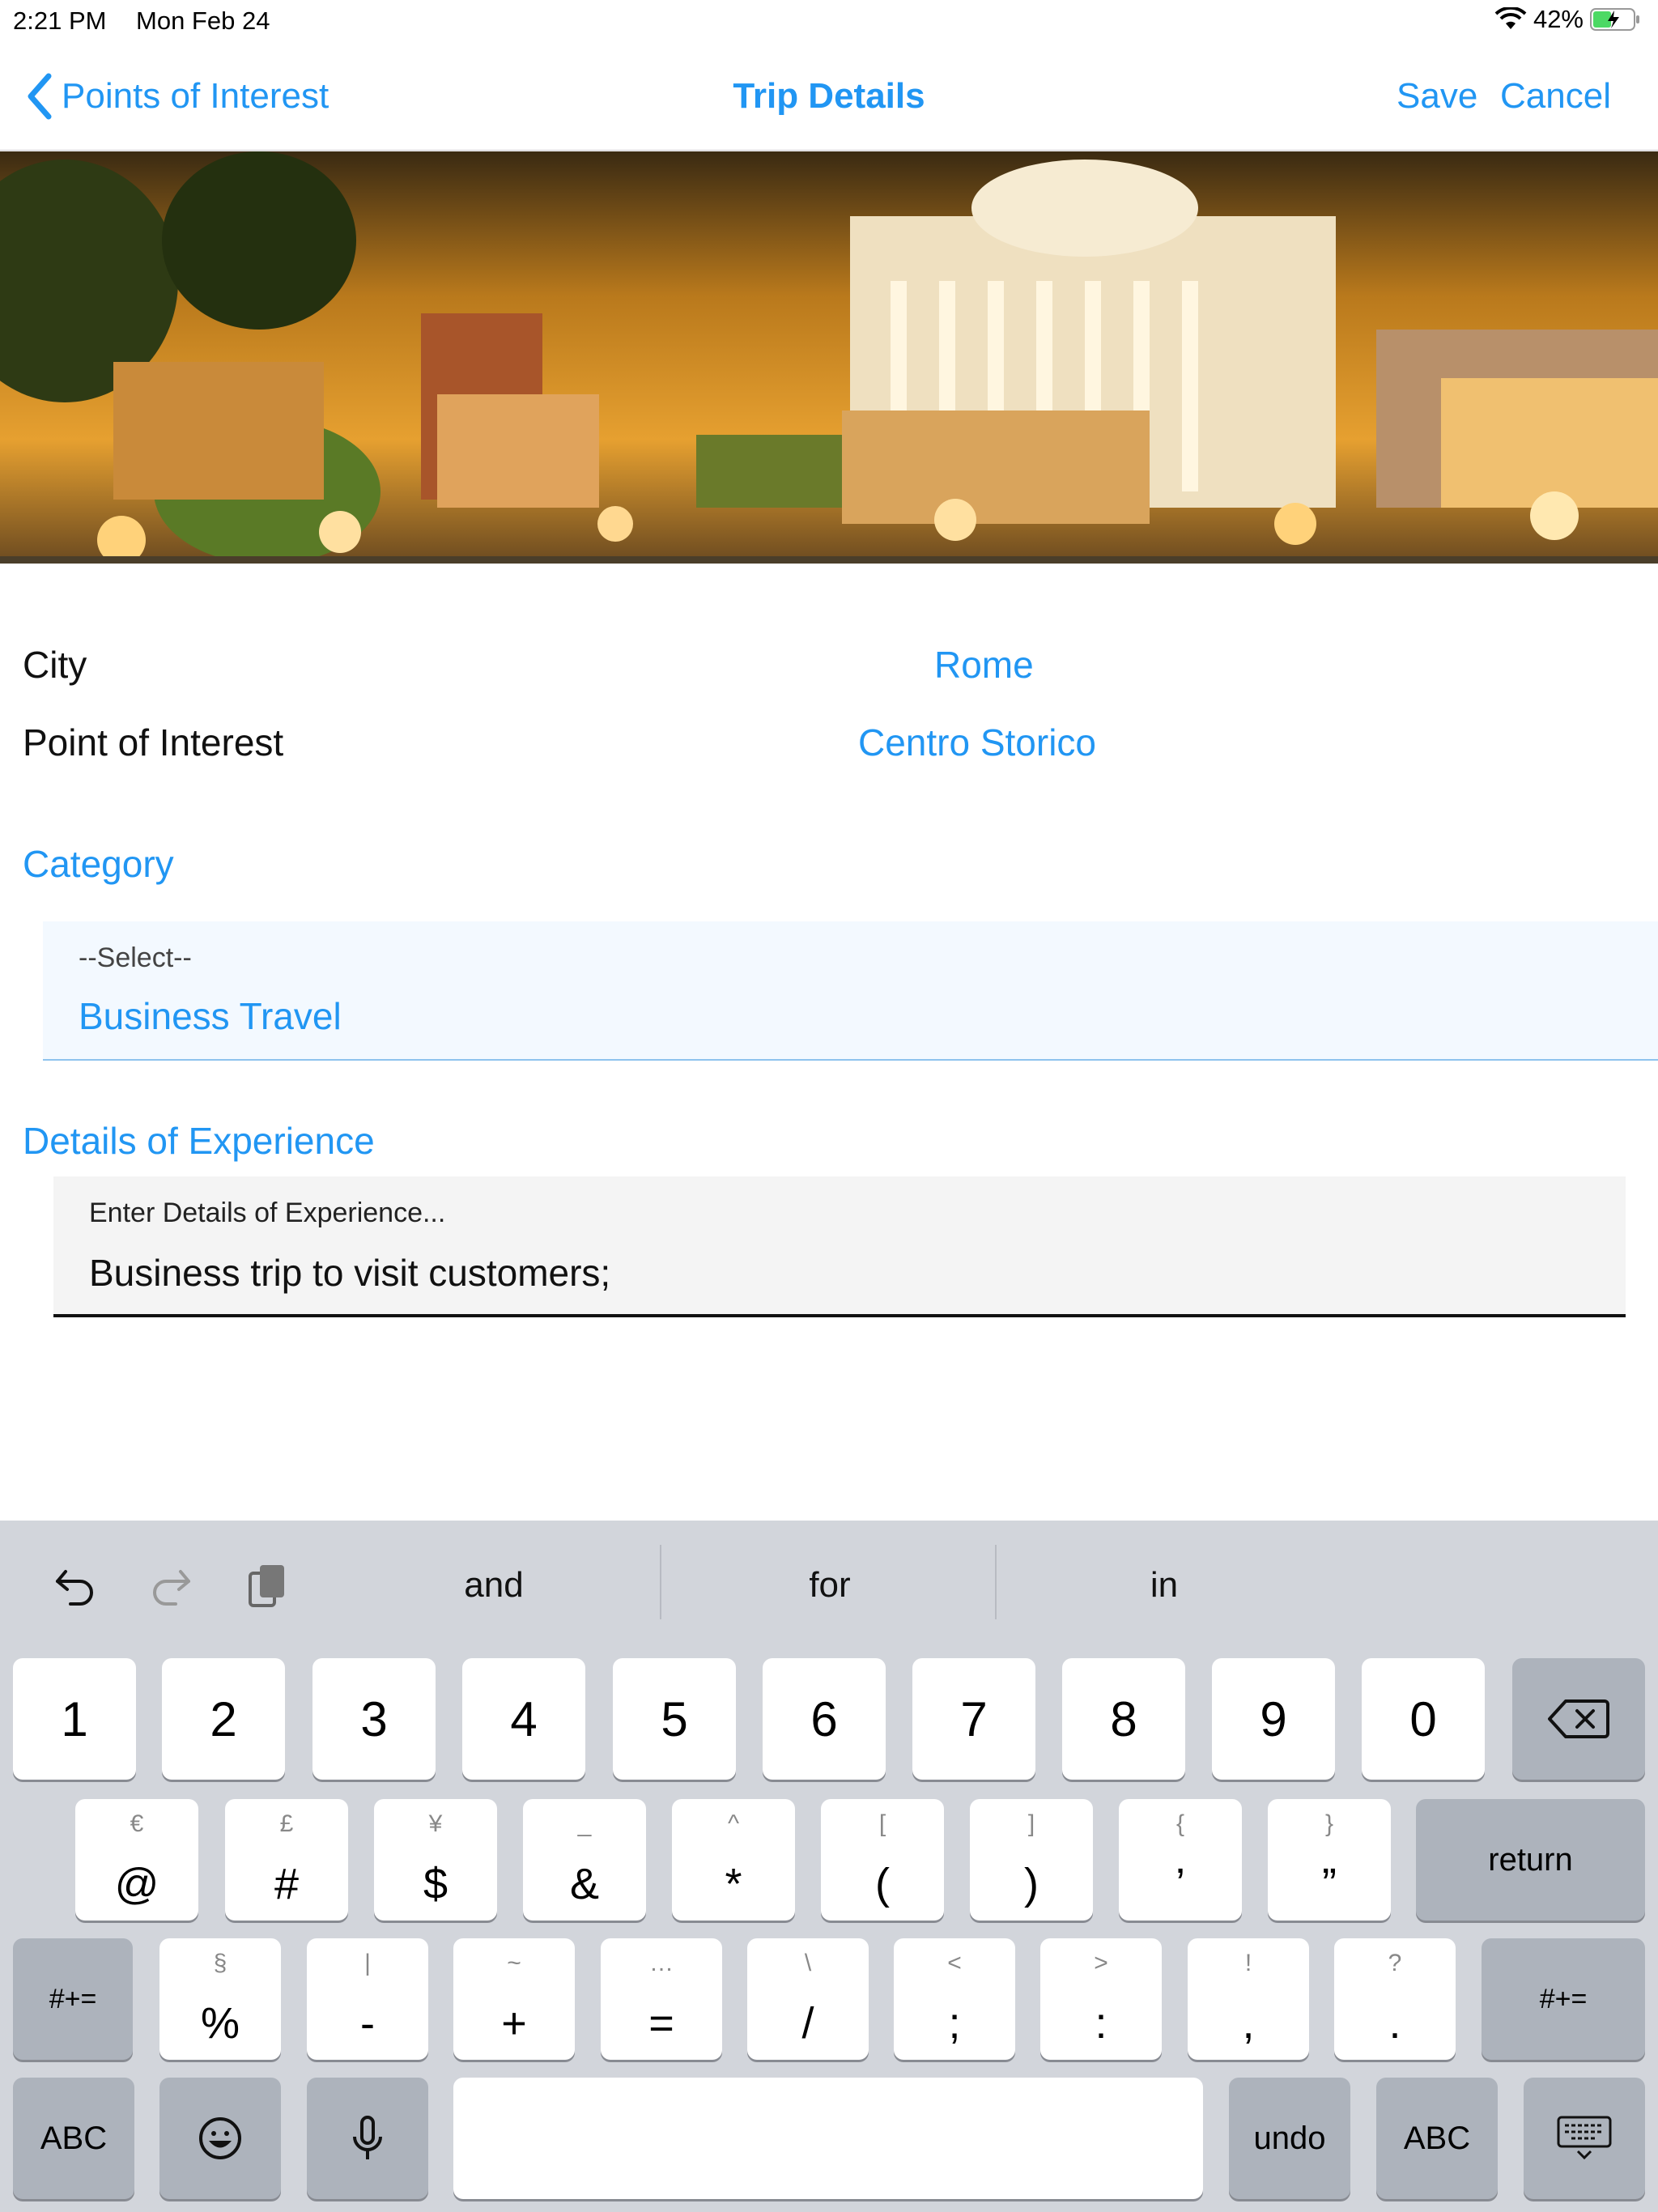 The width and height of the screenshot is (1658, 2212). What do you see at coordinates (674, 1719) in the screenshot?
I see `key-5: 5` at bounding box center [674, 1719].